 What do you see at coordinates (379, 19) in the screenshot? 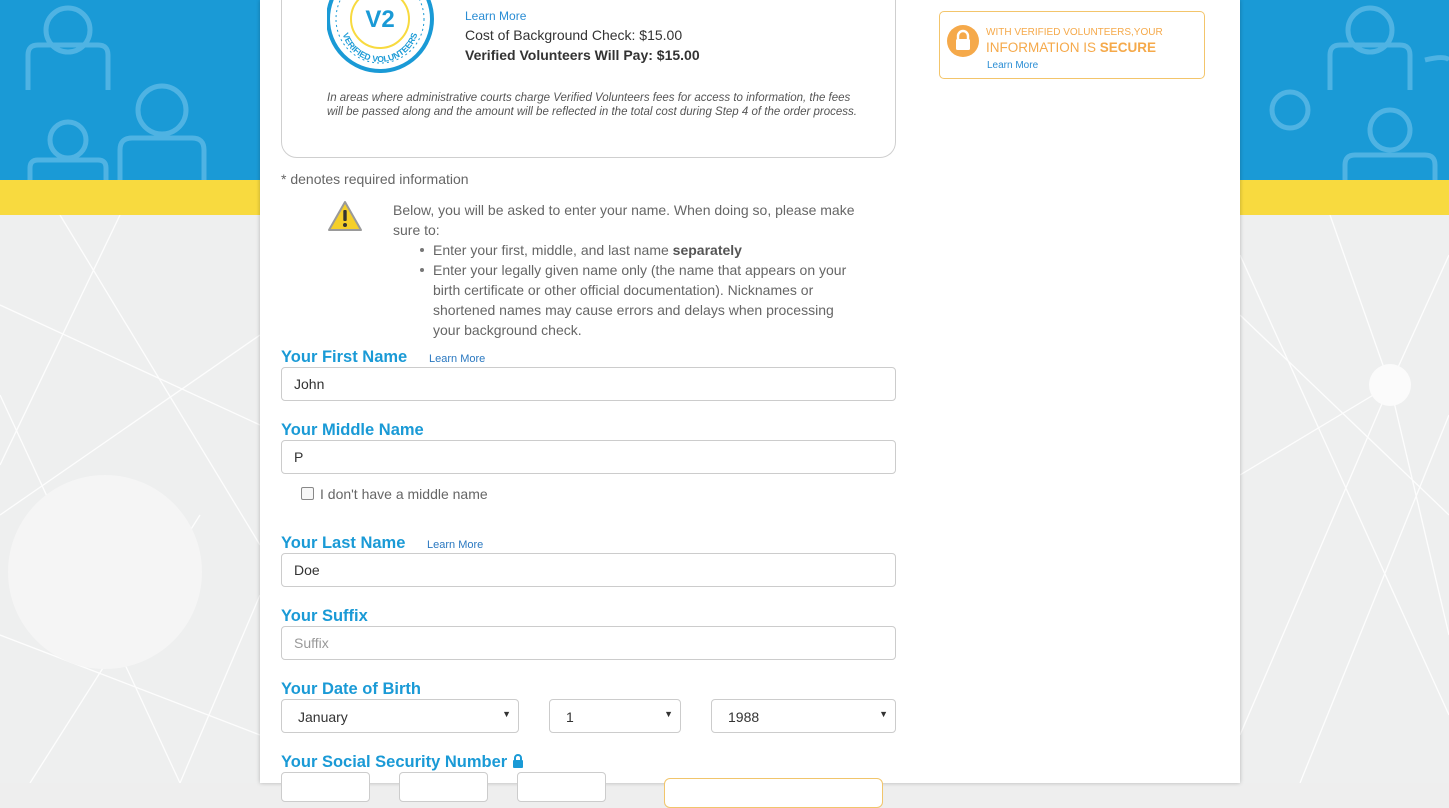
I see `svg-text: V2` at bounding box center [379, 19].